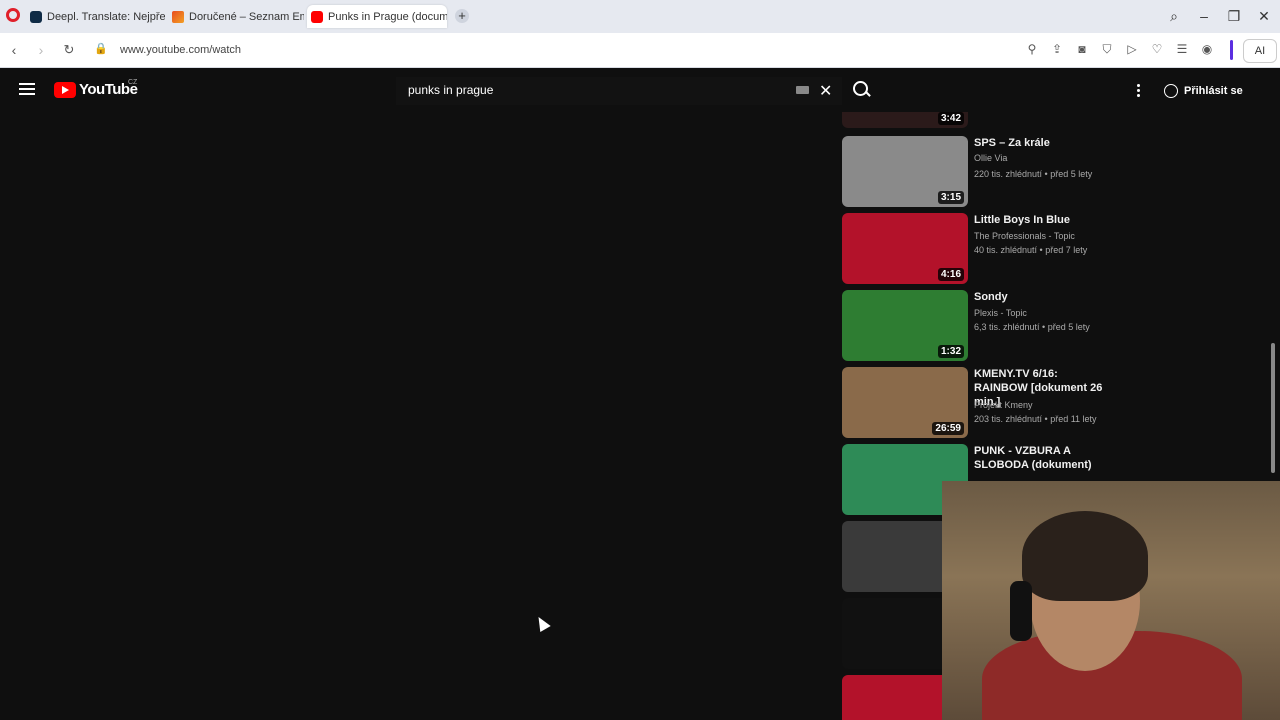  I want to click on related-channel: Projekt Kmeny, so click(1003, 405).